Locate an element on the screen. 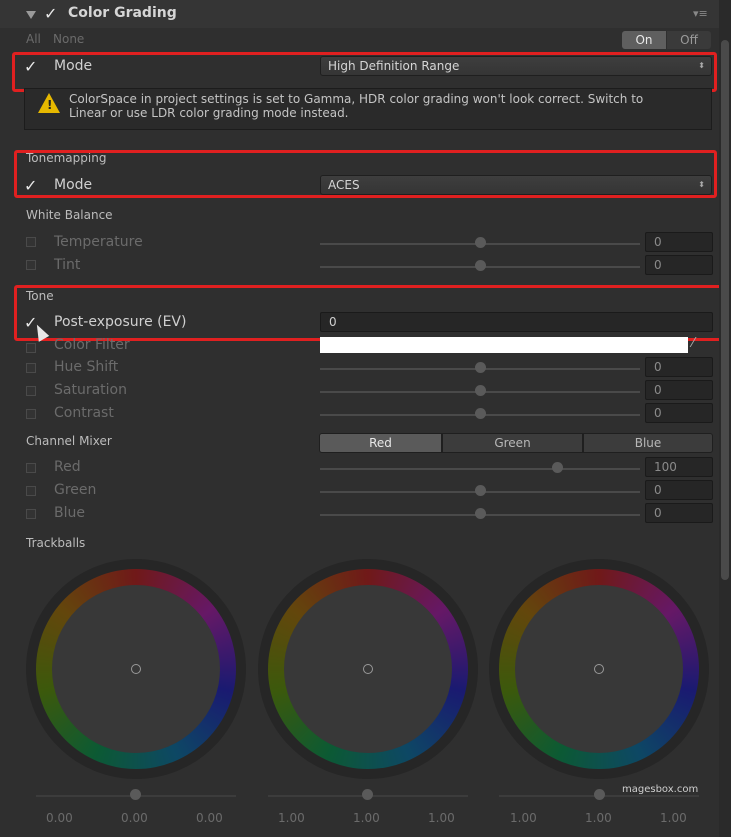 The width and height of the screenshot is (731, 837). scrollbar-thumb is located at coordinates (725, 310).